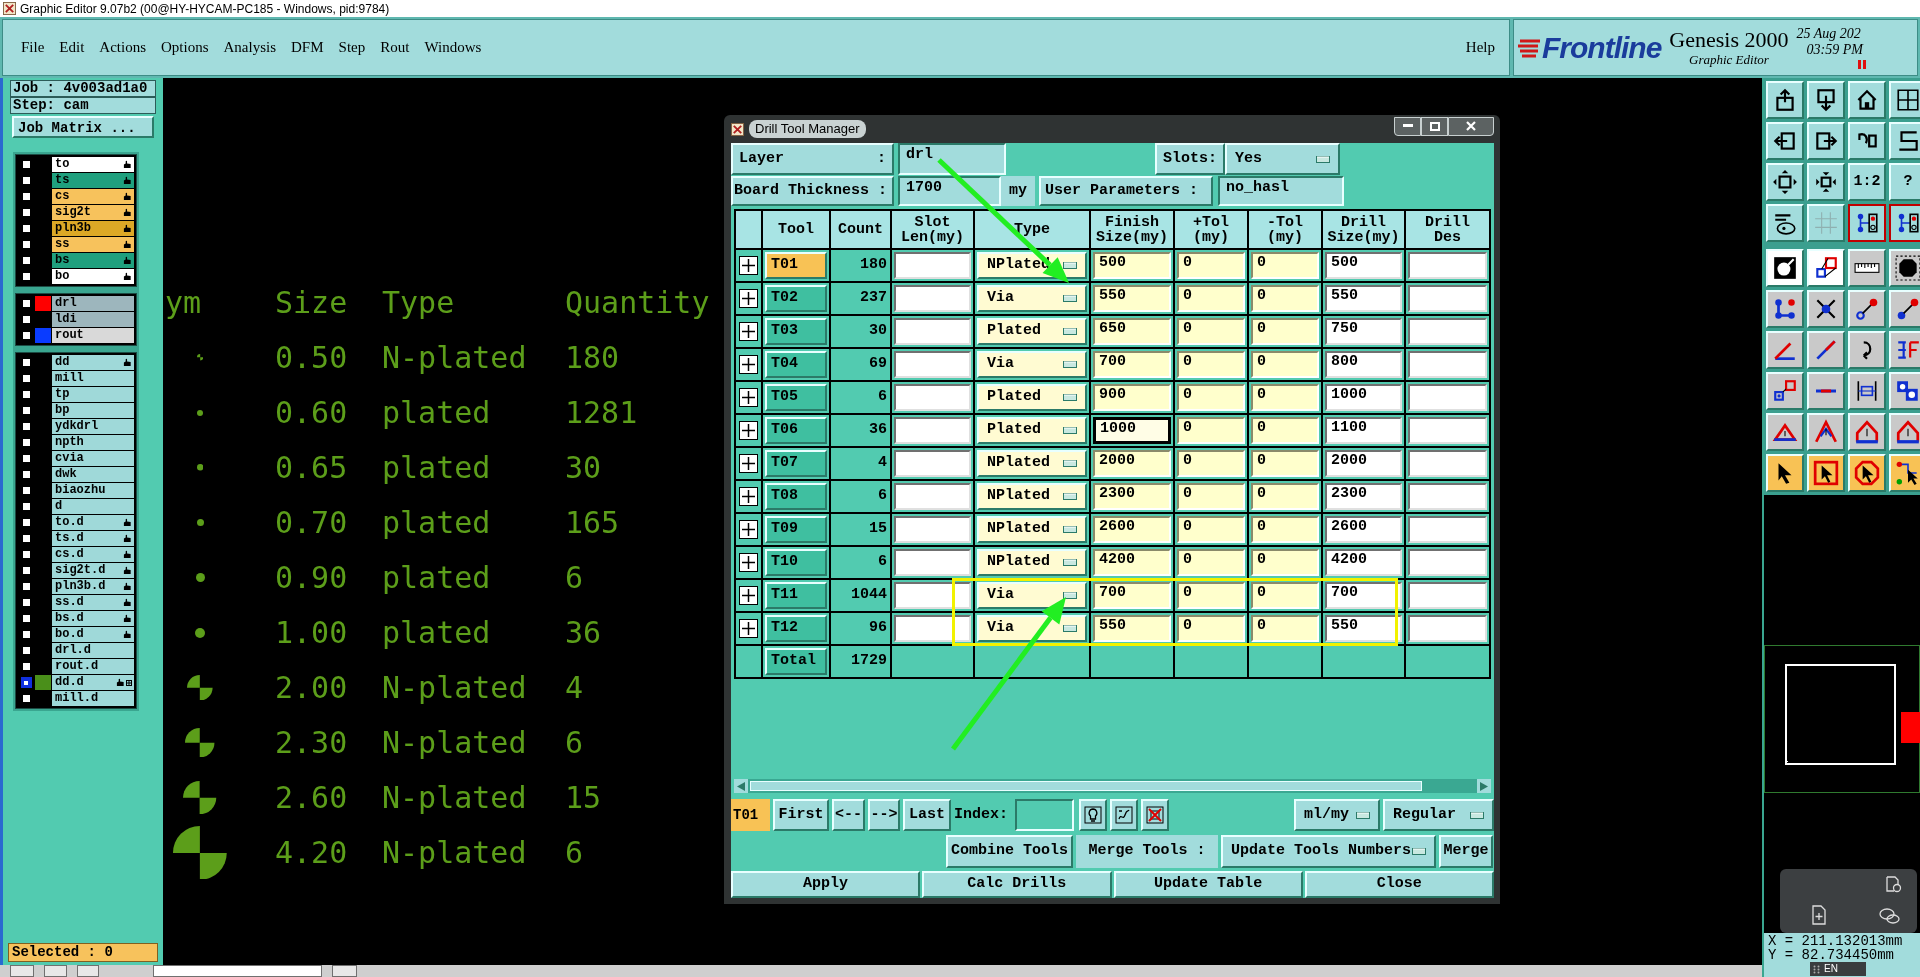 This screenshot has height=977, width=1920. What do you see at coordinates (1838, 969) in the screenshot?
I see `input-indicator: EN` at bounding box center [1838, 969].